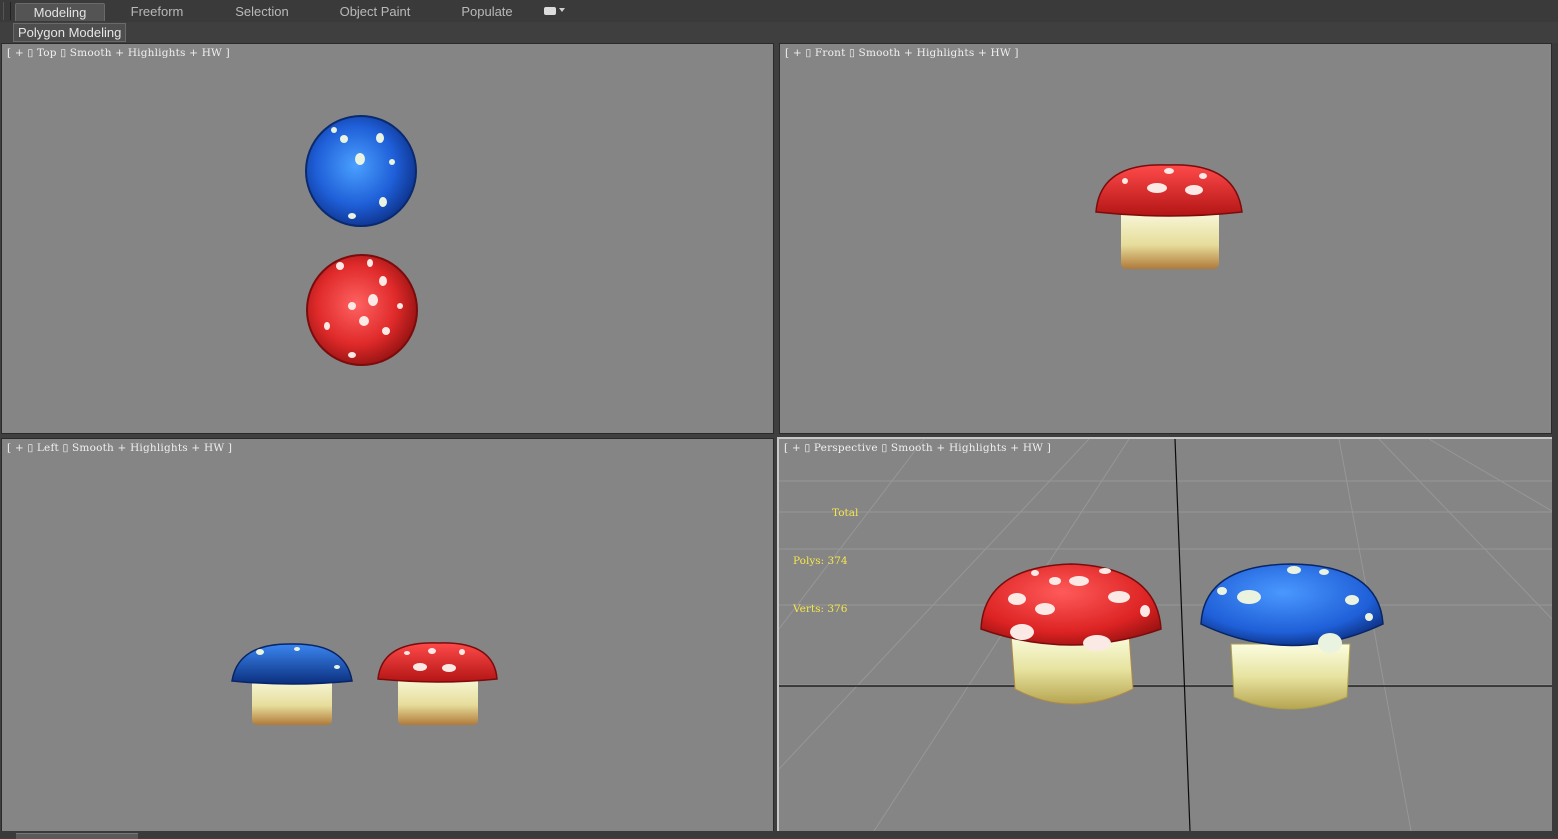 The width and height of the screenshot is (1558, 839). I want to click on viewport-label-top: [ + ▯ Top ▯ Smooth + Highlights + HW ], so click(118, 53).